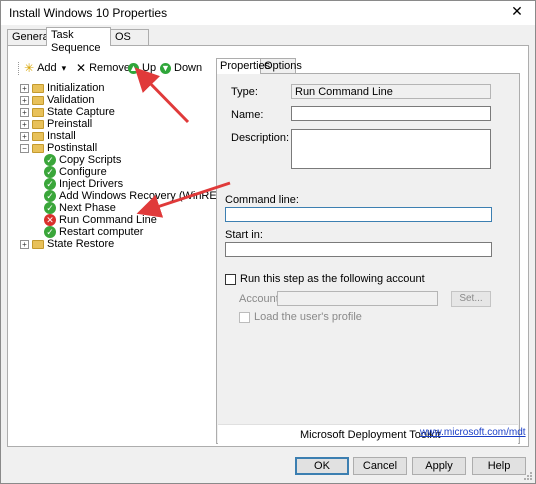 The width and height of the screenshot is (536, 484). I want to click on tree-node-copy-scripts: ✓ Copy Scripts, so click(82, 160).